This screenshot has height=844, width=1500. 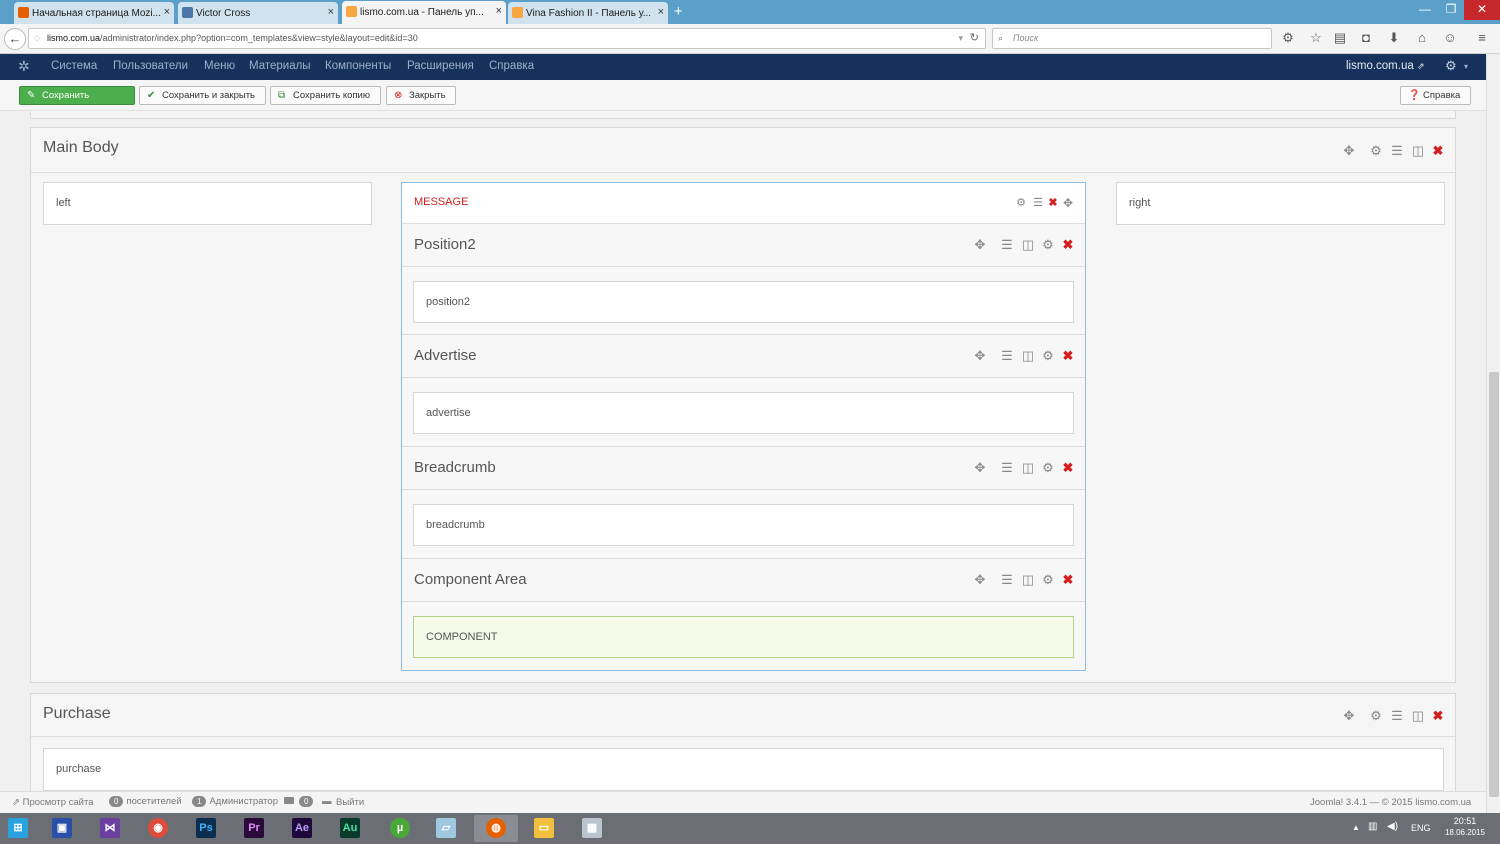 What do you see at coordinates (1425, 10) in the screenshot?
I see `minimize-icon: —` at bounding box center [1425, 10].